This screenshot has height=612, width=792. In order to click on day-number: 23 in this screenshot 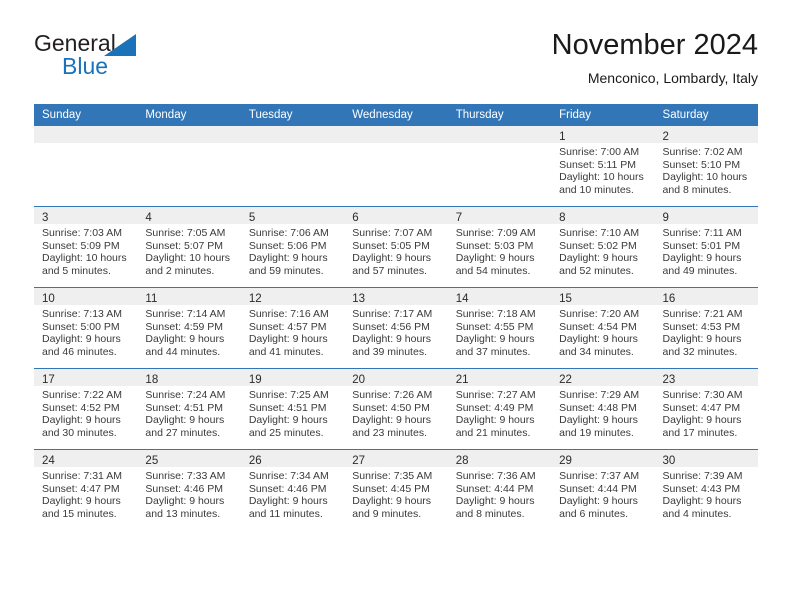, I will do `click(669, 380)`.